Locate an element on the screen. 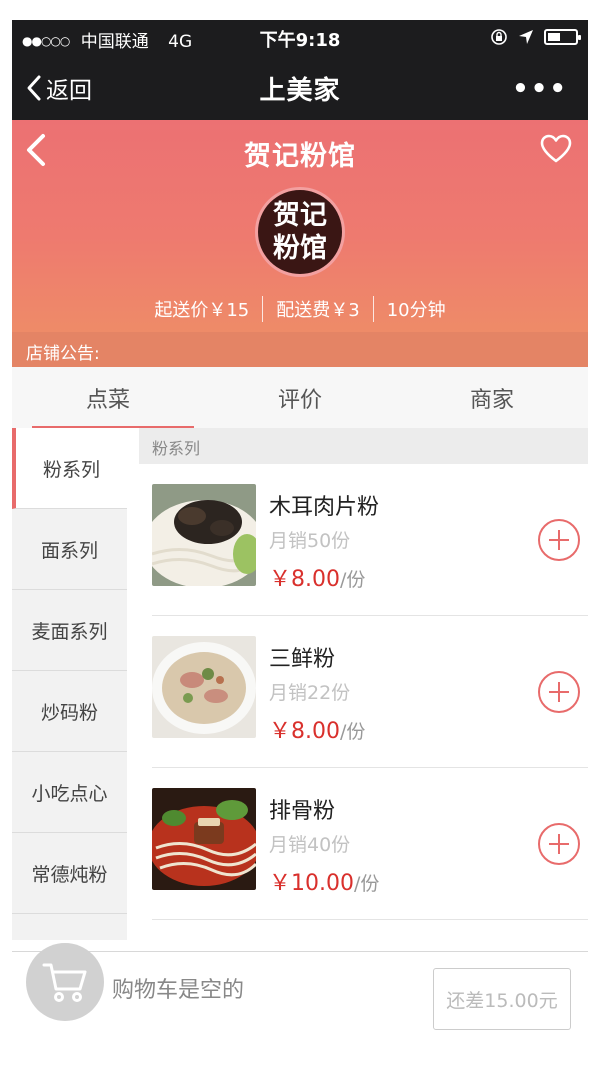 The height and width of the screenshot is (1067, 600). favorite-button is located at coordinates (556, 151).